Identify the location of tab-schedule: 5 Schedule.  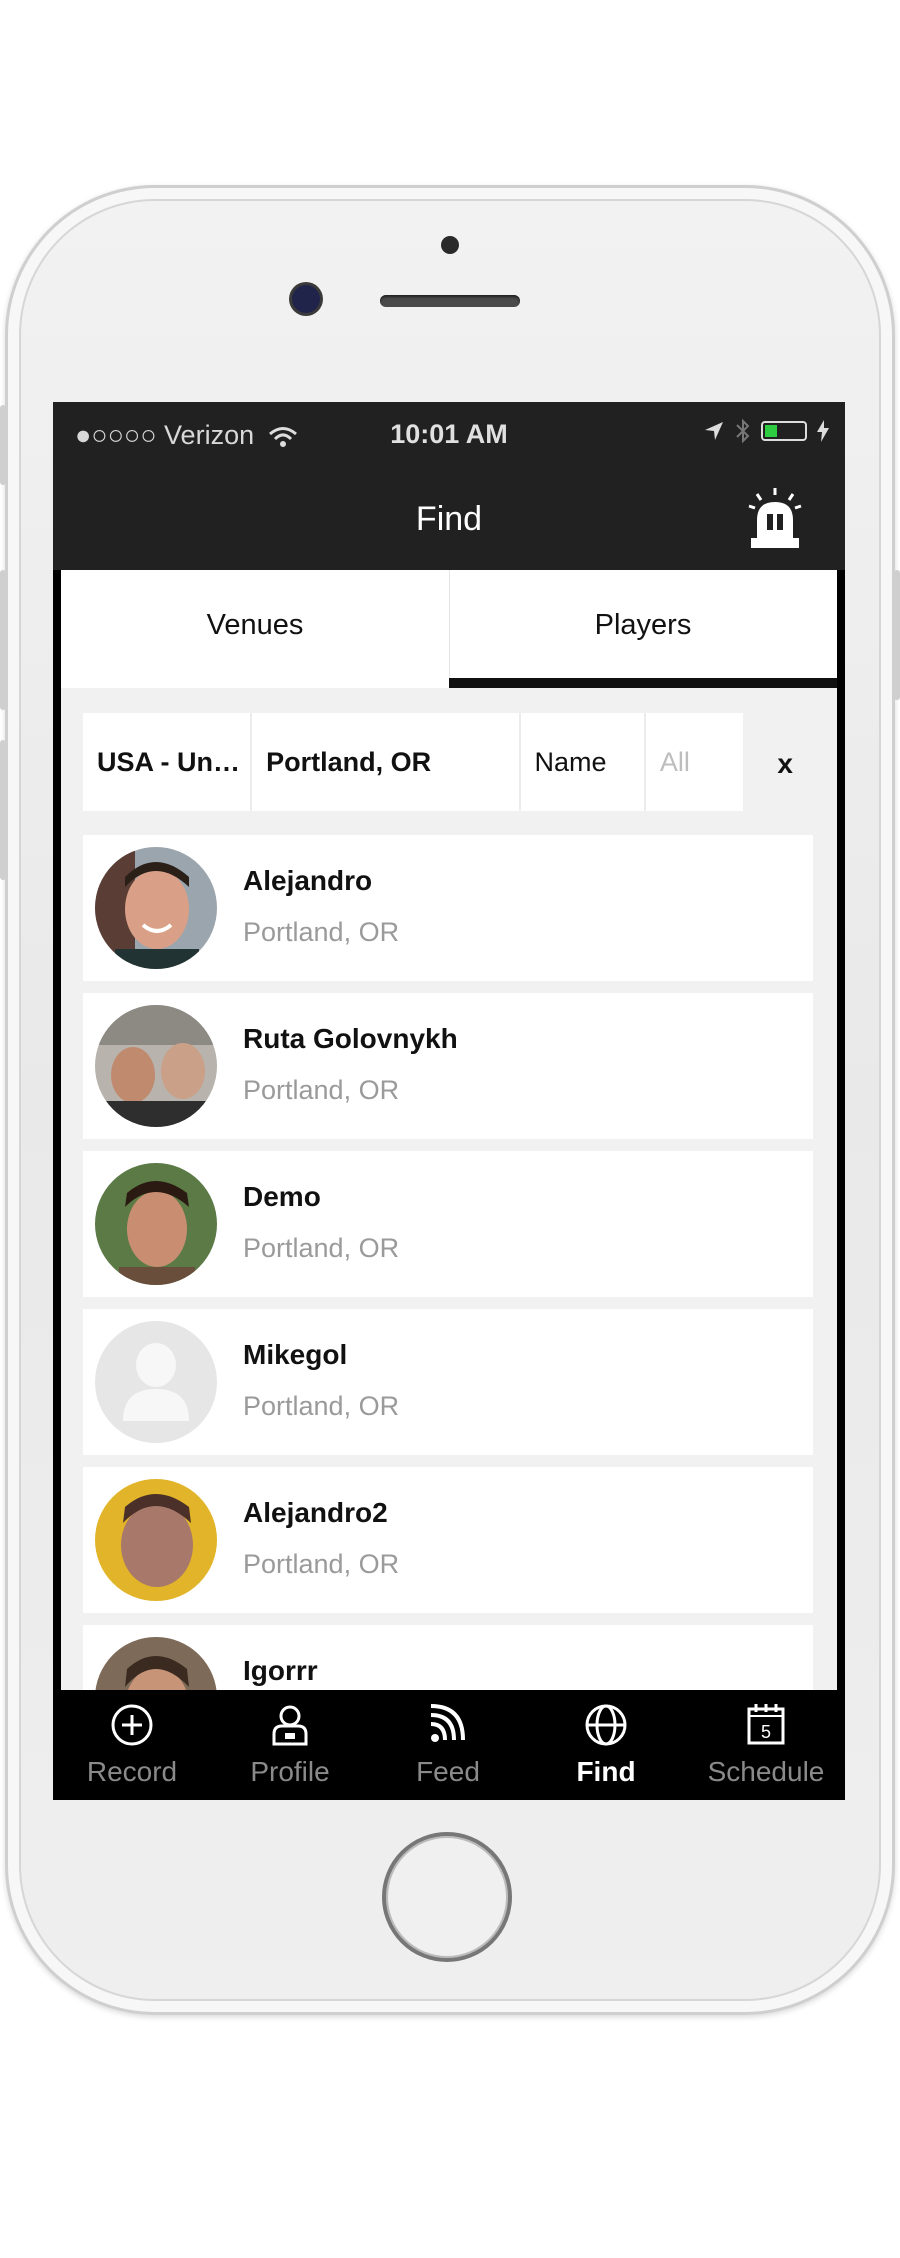
(766, 1745).